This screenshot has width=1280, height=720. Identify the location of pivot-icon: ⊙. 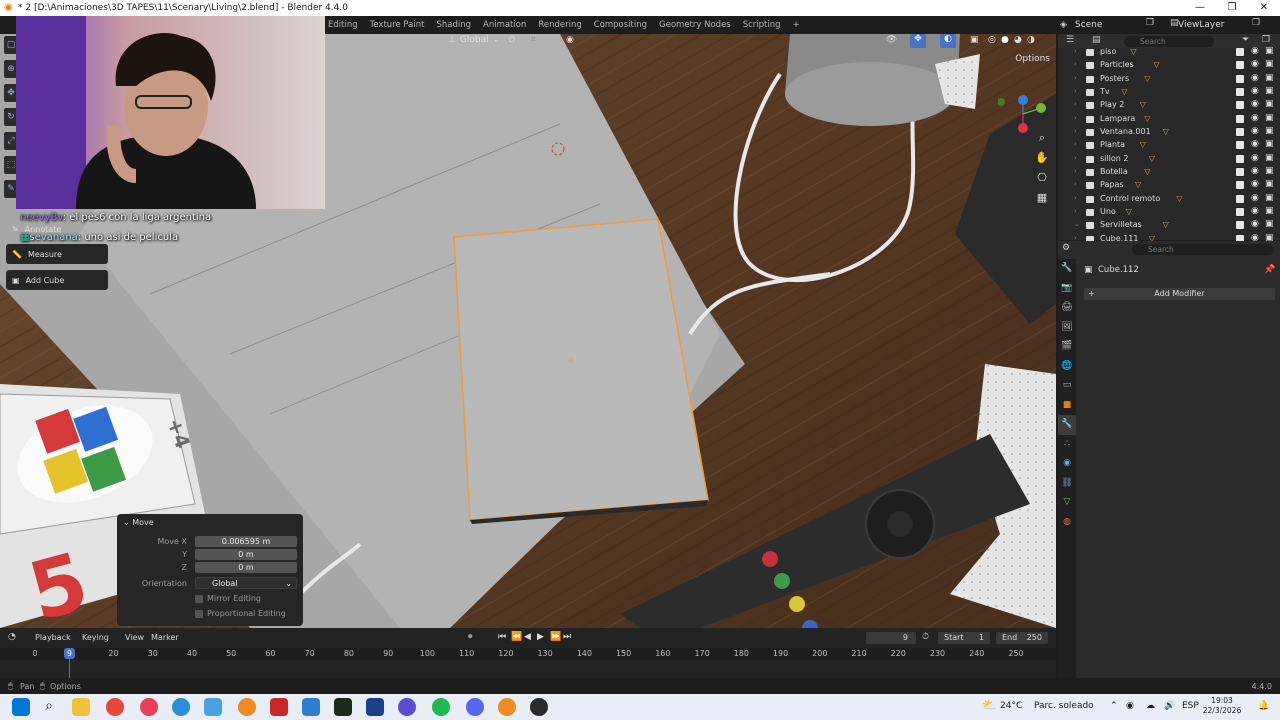
(512, 40).